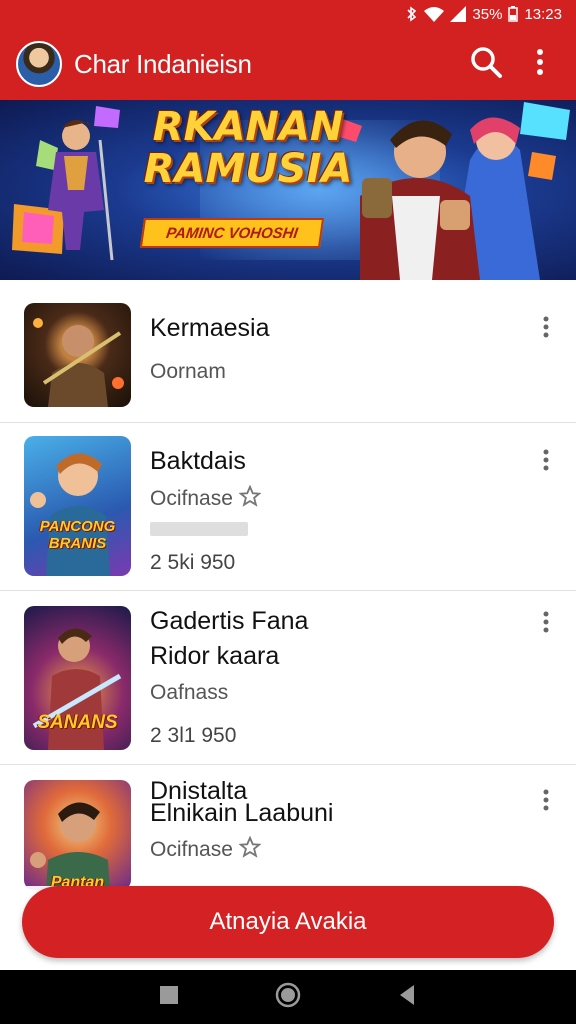 The image size is (576, 1024). What do you see at coordinates (77, 535) in the screenshot?
I see `thumbnail-caption: PANCONG BRANIS` at bounding box center [77, 535].